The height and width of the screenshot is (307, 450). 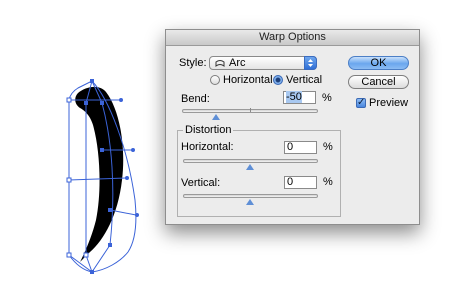 I want to click on horizontal-distortion-slider-thumb, so click(x=250, y=167).